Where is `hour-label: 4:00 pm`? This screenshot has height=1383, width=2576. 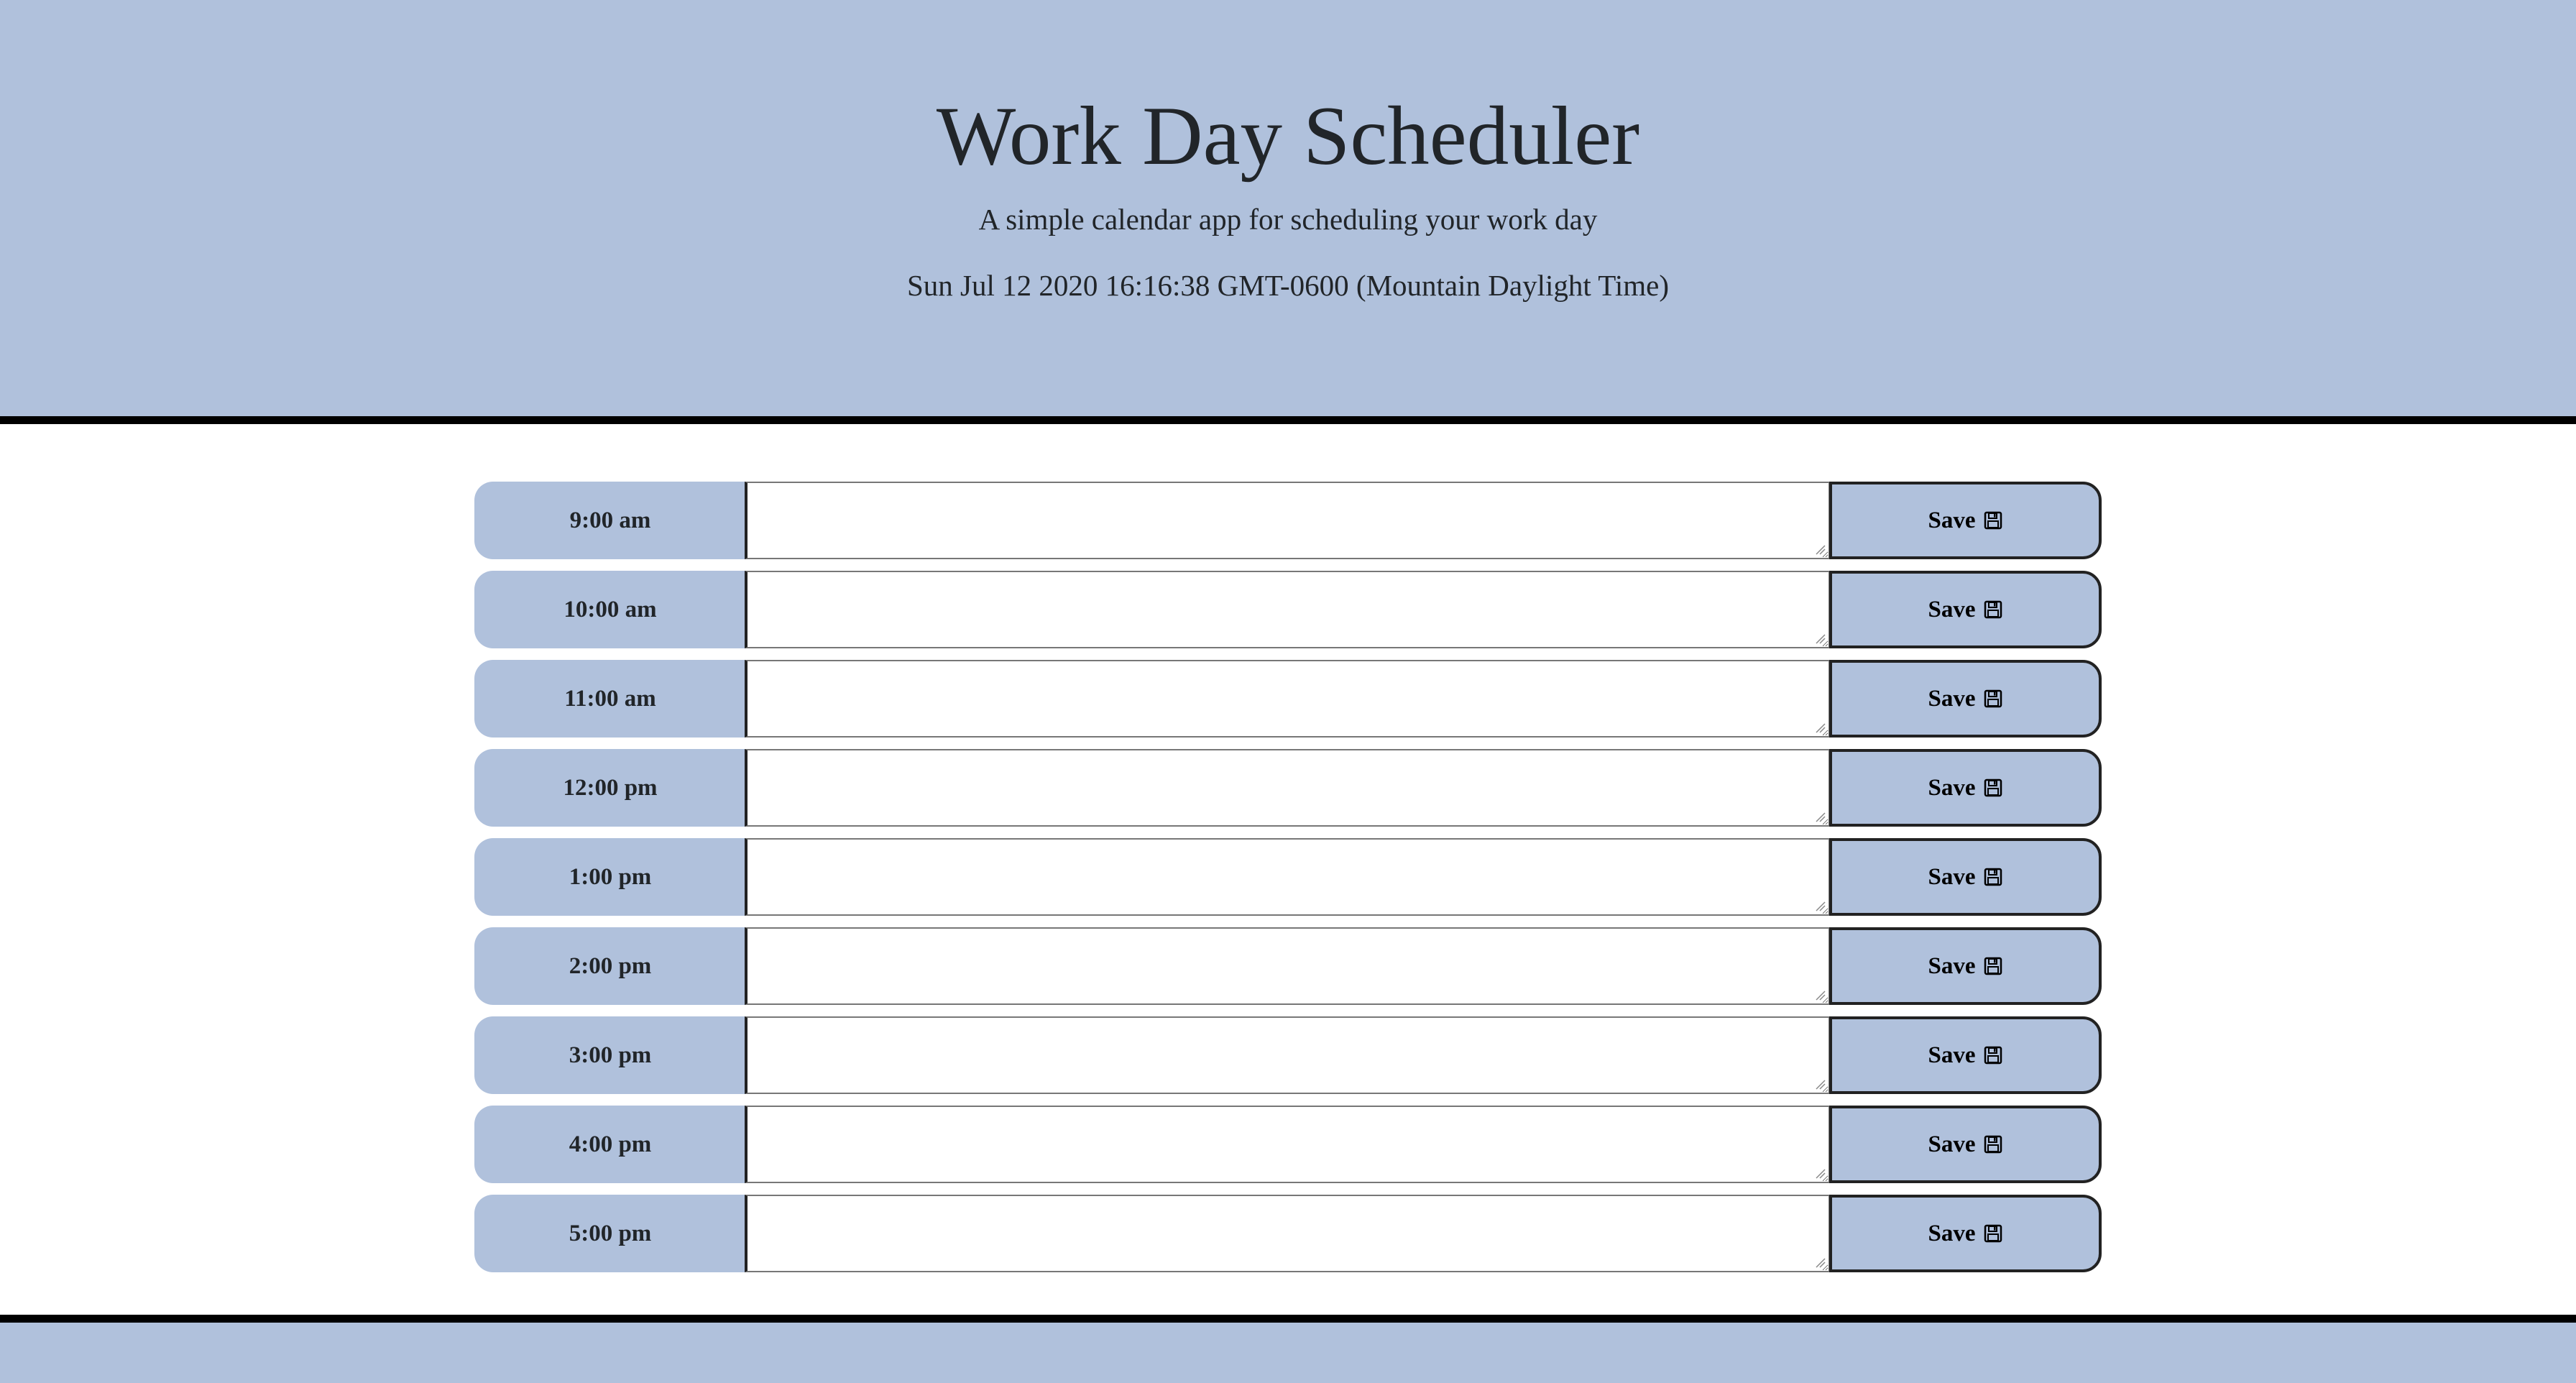
hour-label: 4:00 pm is located at coordinates (610, 1145).